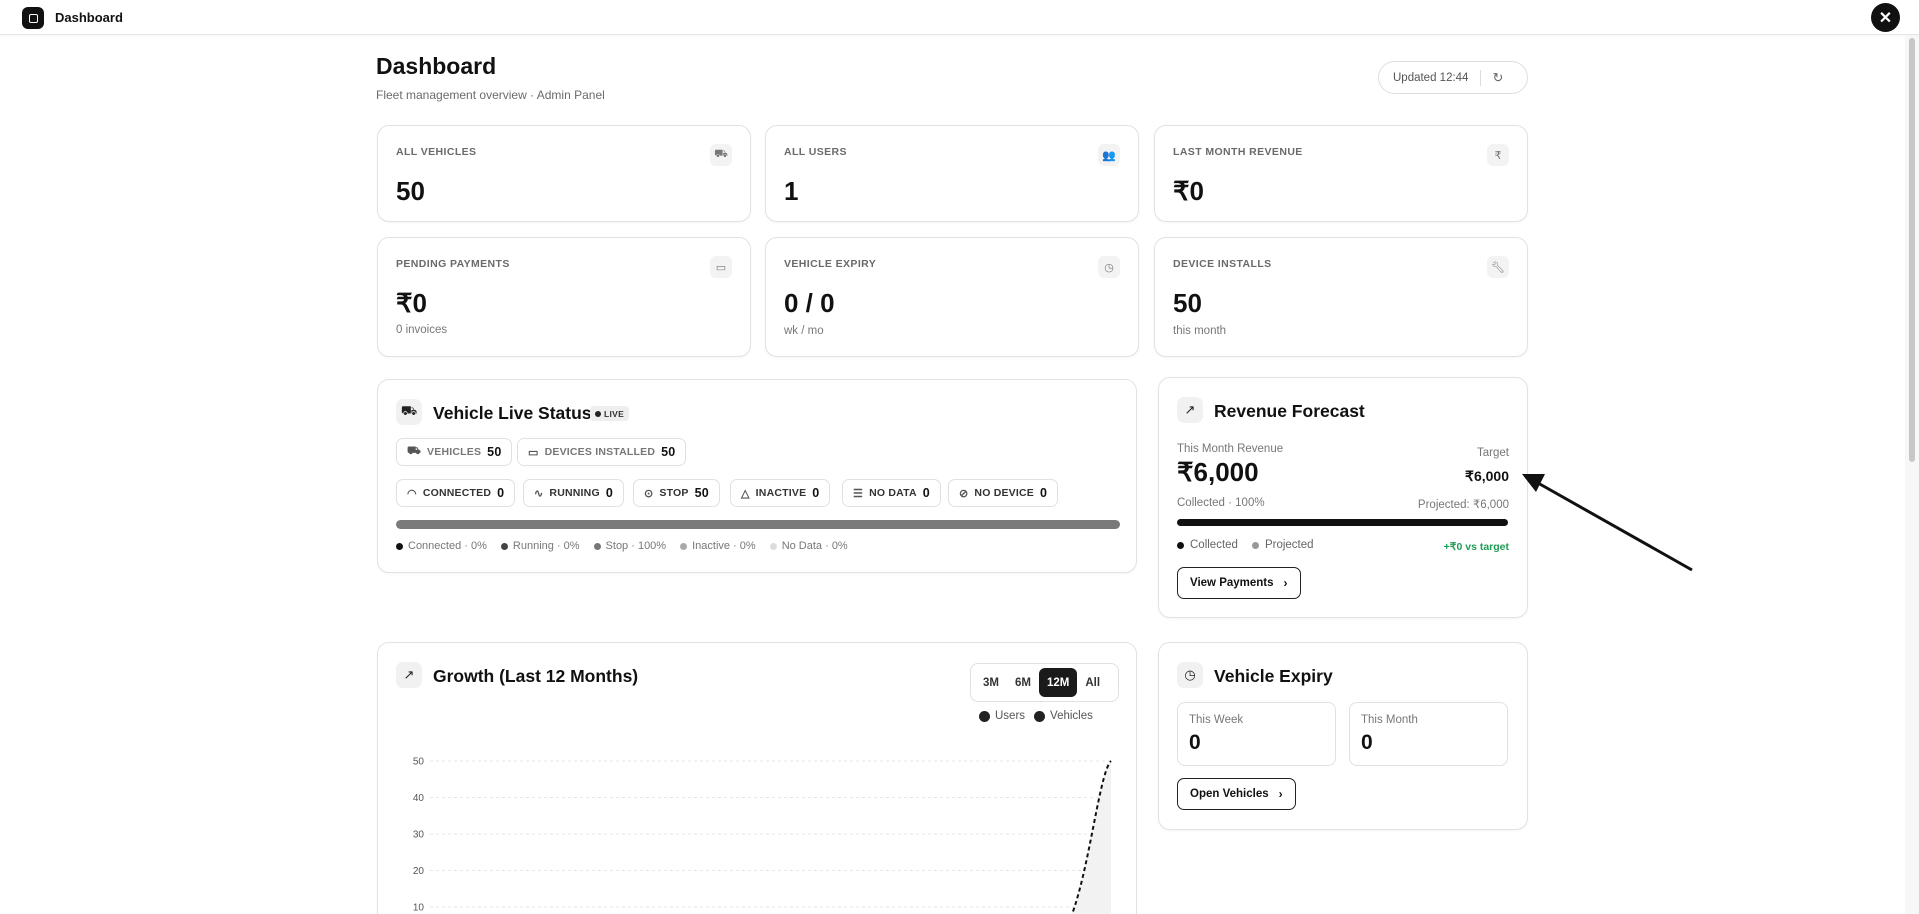 The height and width of the screenshot is (914, 1919). Describe the element at coordinates (1615, 526) in the screenshot. I see `arrow-shaft` at that location.